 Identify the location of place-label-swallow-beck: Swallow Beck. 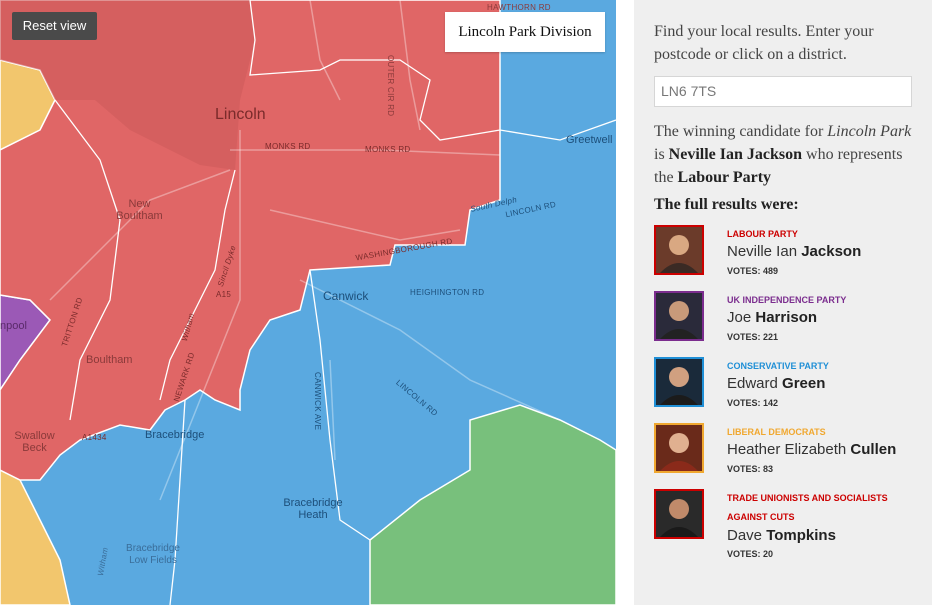
(34, 442).